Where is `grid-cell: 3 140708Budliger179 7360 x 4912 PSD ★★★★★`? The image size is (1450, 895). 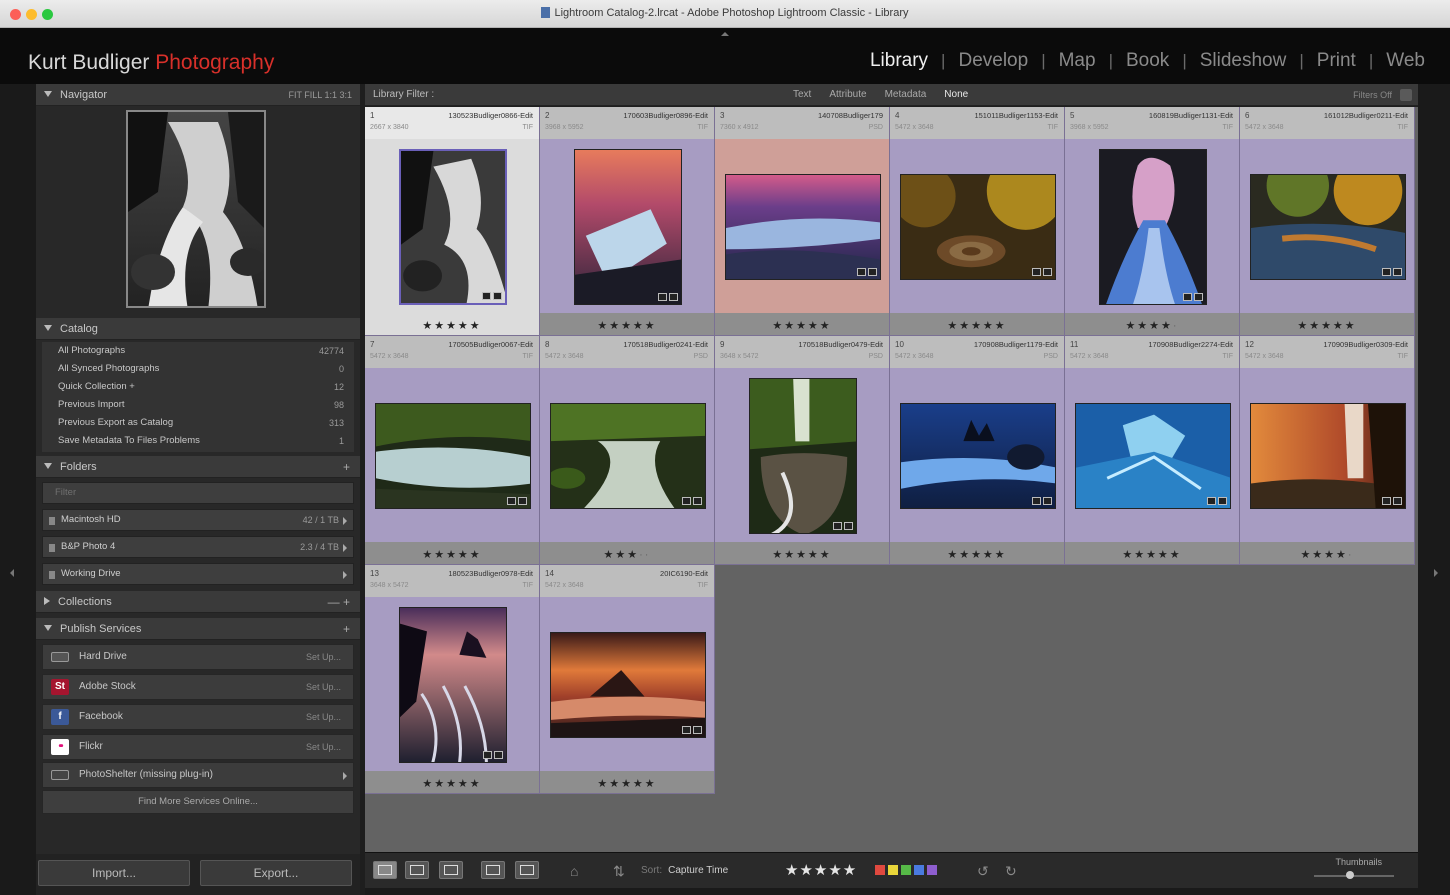
grid-cell: 3 140708Budliger179 7360 x 4912 PSD ★★★★★ is located at coordinates (802, 221).